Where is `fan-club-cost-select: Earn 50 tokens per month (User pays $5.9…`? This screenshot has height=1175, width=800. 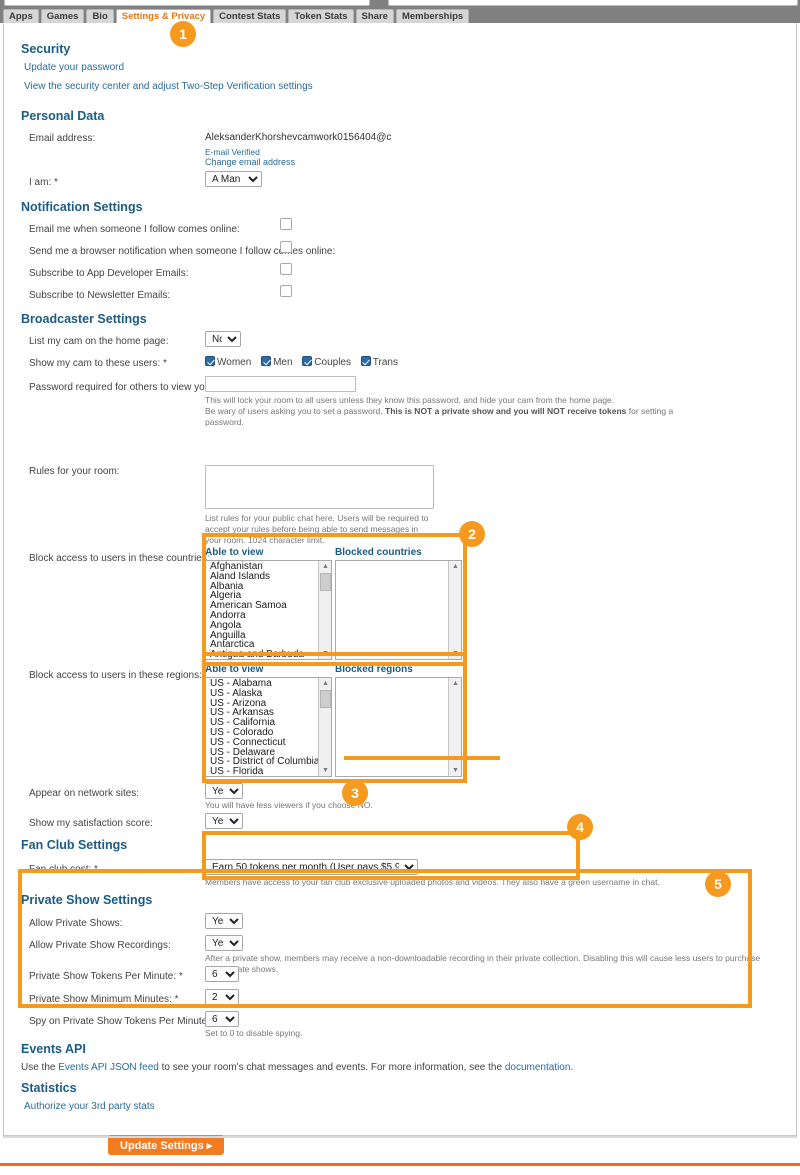 fan-club-cost-select: Earn 50 tokens per month (User pays $5.9… is located at coordinates (311, 867).